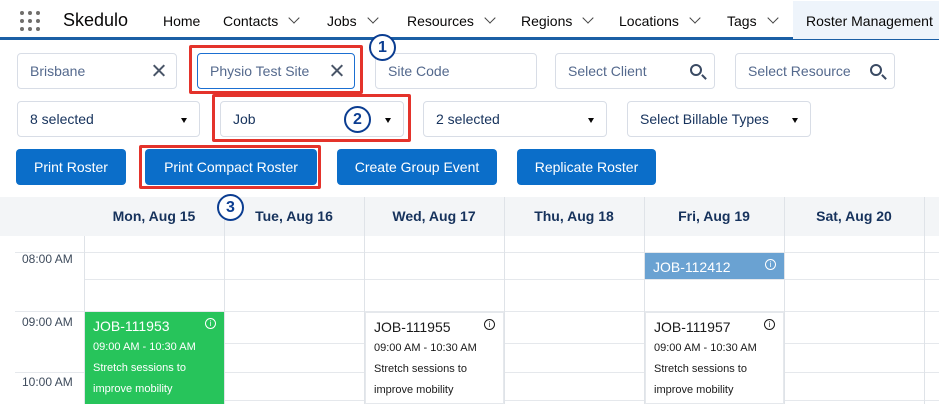  What do you see at coordinates (547, 21) in the screenshot?
I see `nav-item-label: Regions` at bounding box center [547, 21].